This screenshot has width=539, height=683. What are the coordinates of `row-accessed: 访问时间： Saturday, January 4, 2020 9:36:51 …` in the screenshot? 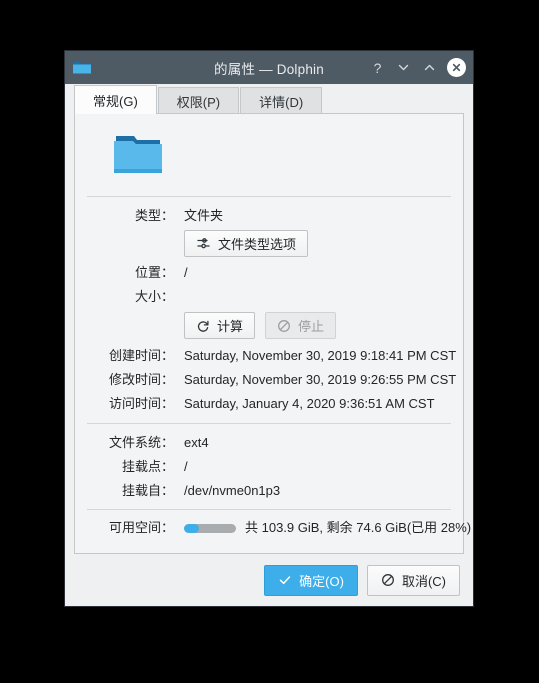 It's located at (269, 404).